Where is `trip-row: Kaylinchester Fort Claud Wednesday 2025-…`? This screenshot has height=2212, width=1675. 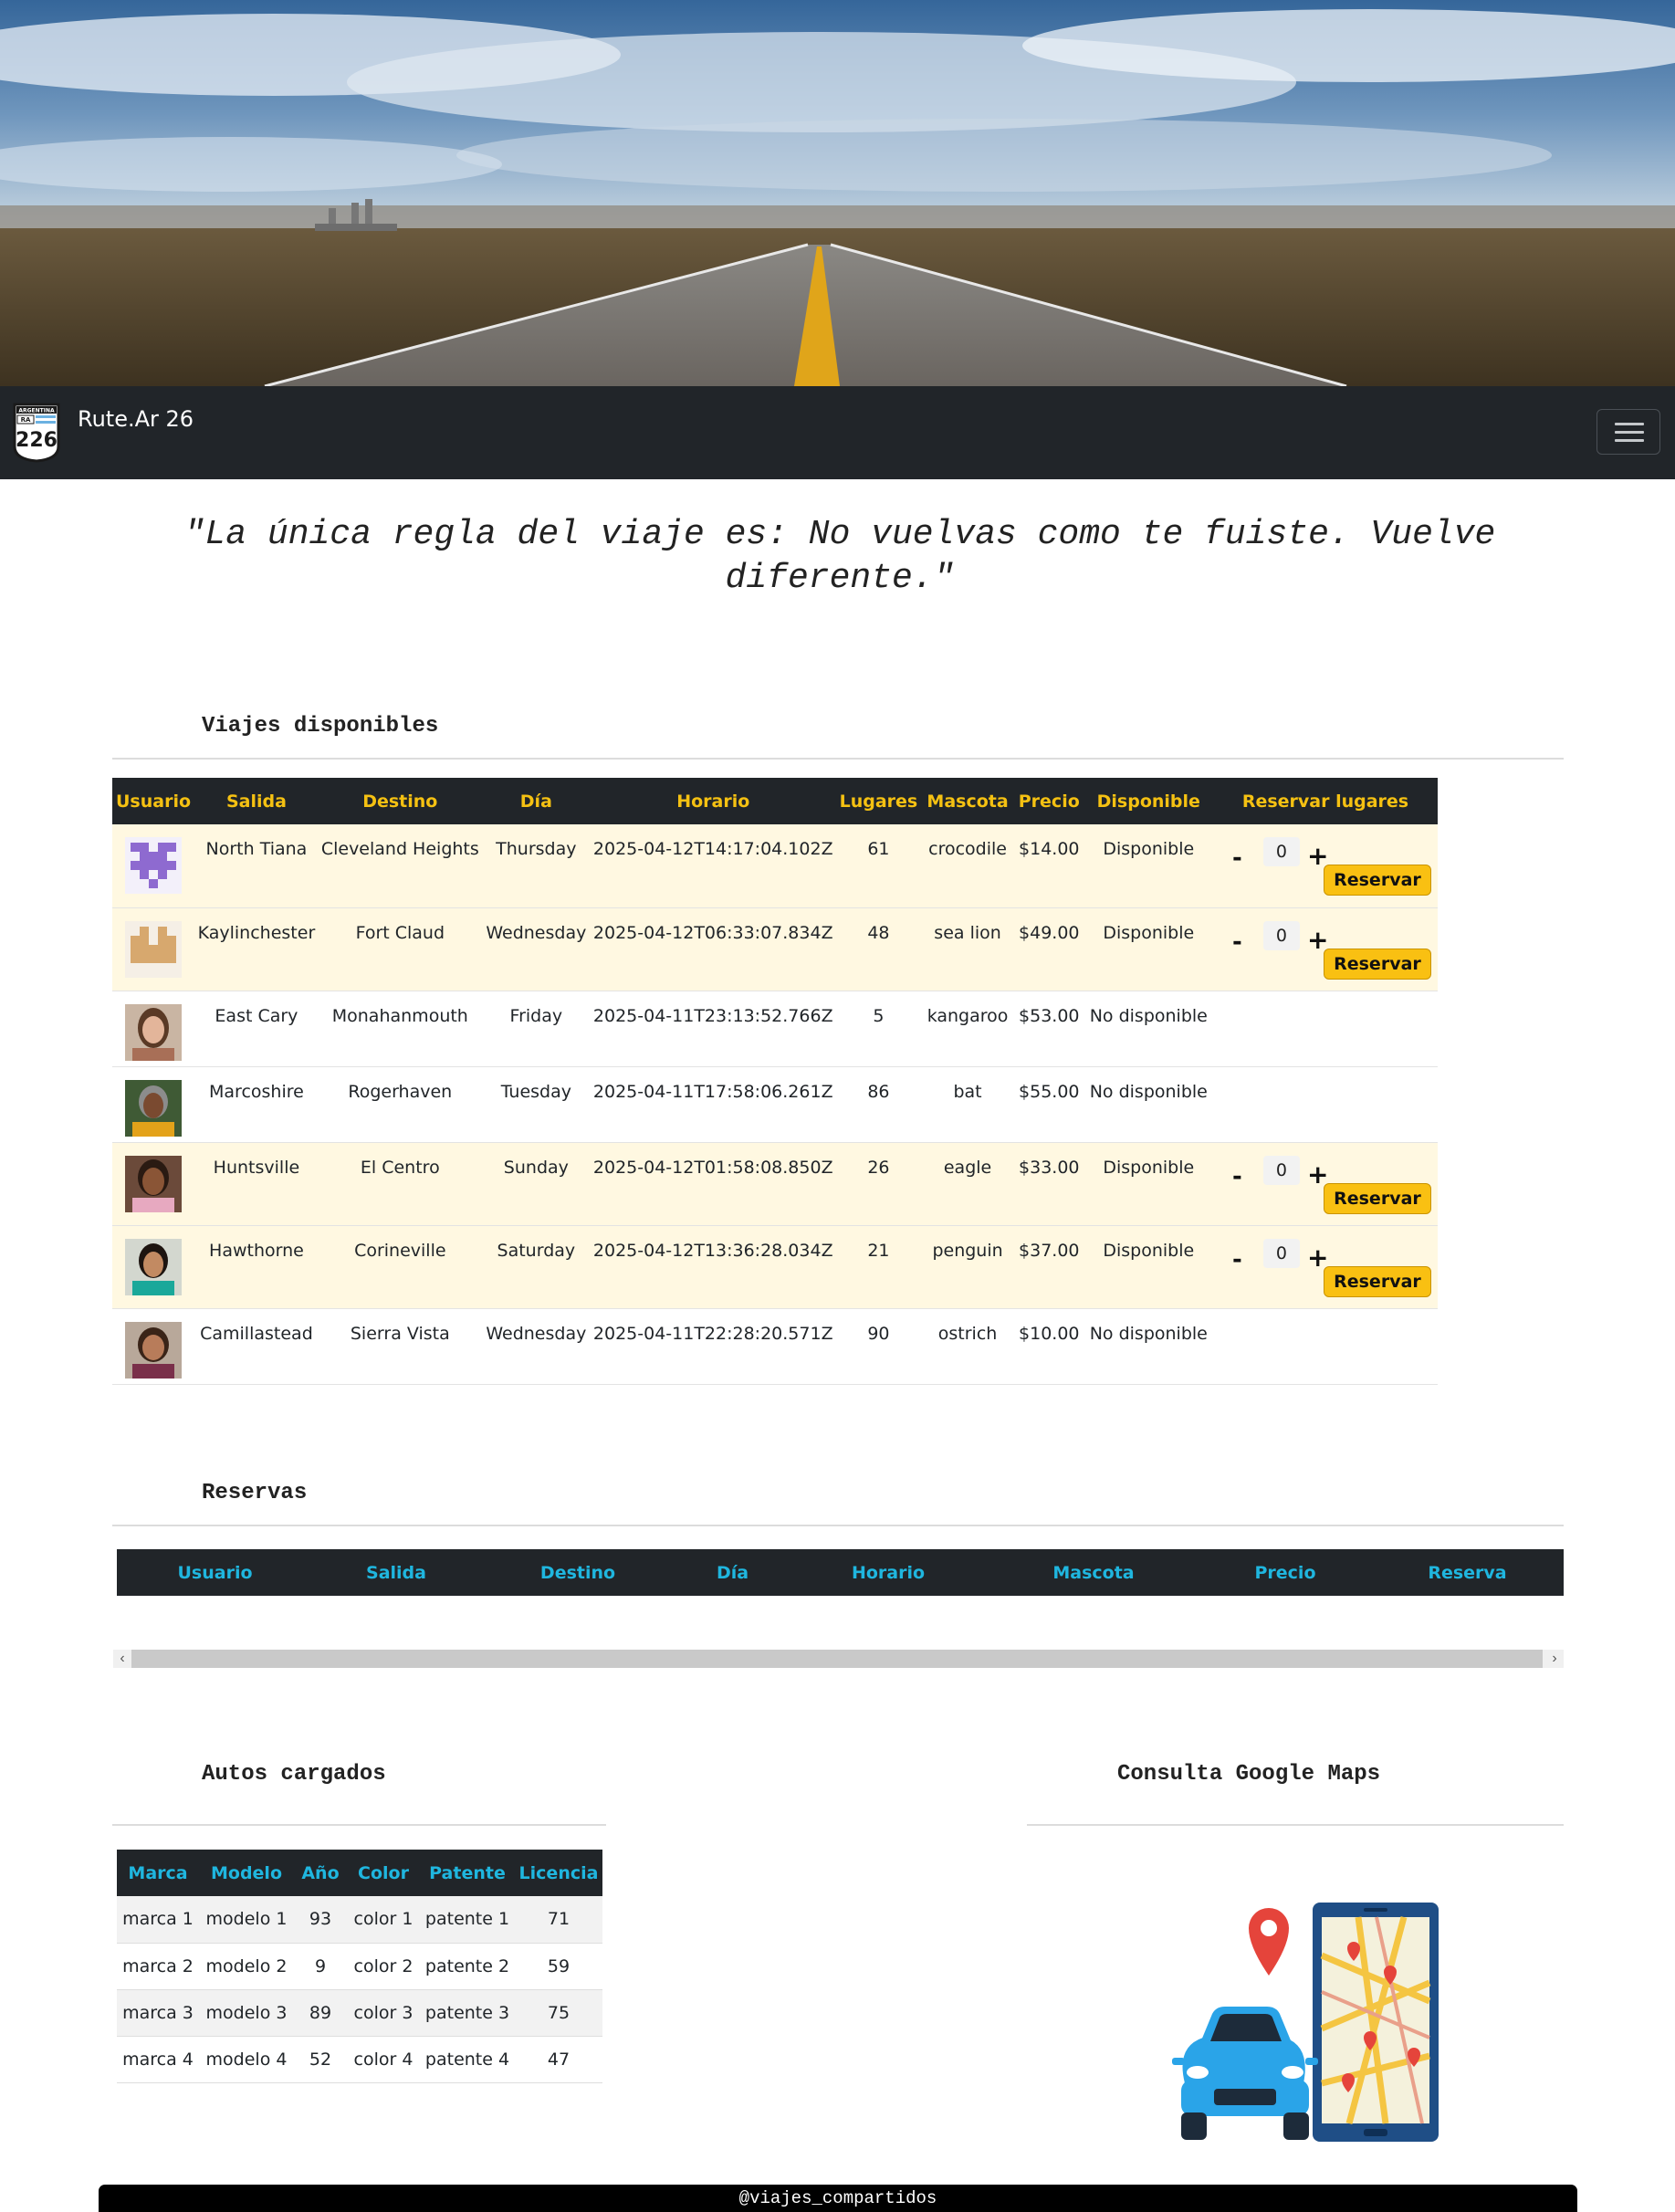
trip-row: Kaylinchester Fort Claud Wednesday 2025-… is located at coordinates (775, 949).